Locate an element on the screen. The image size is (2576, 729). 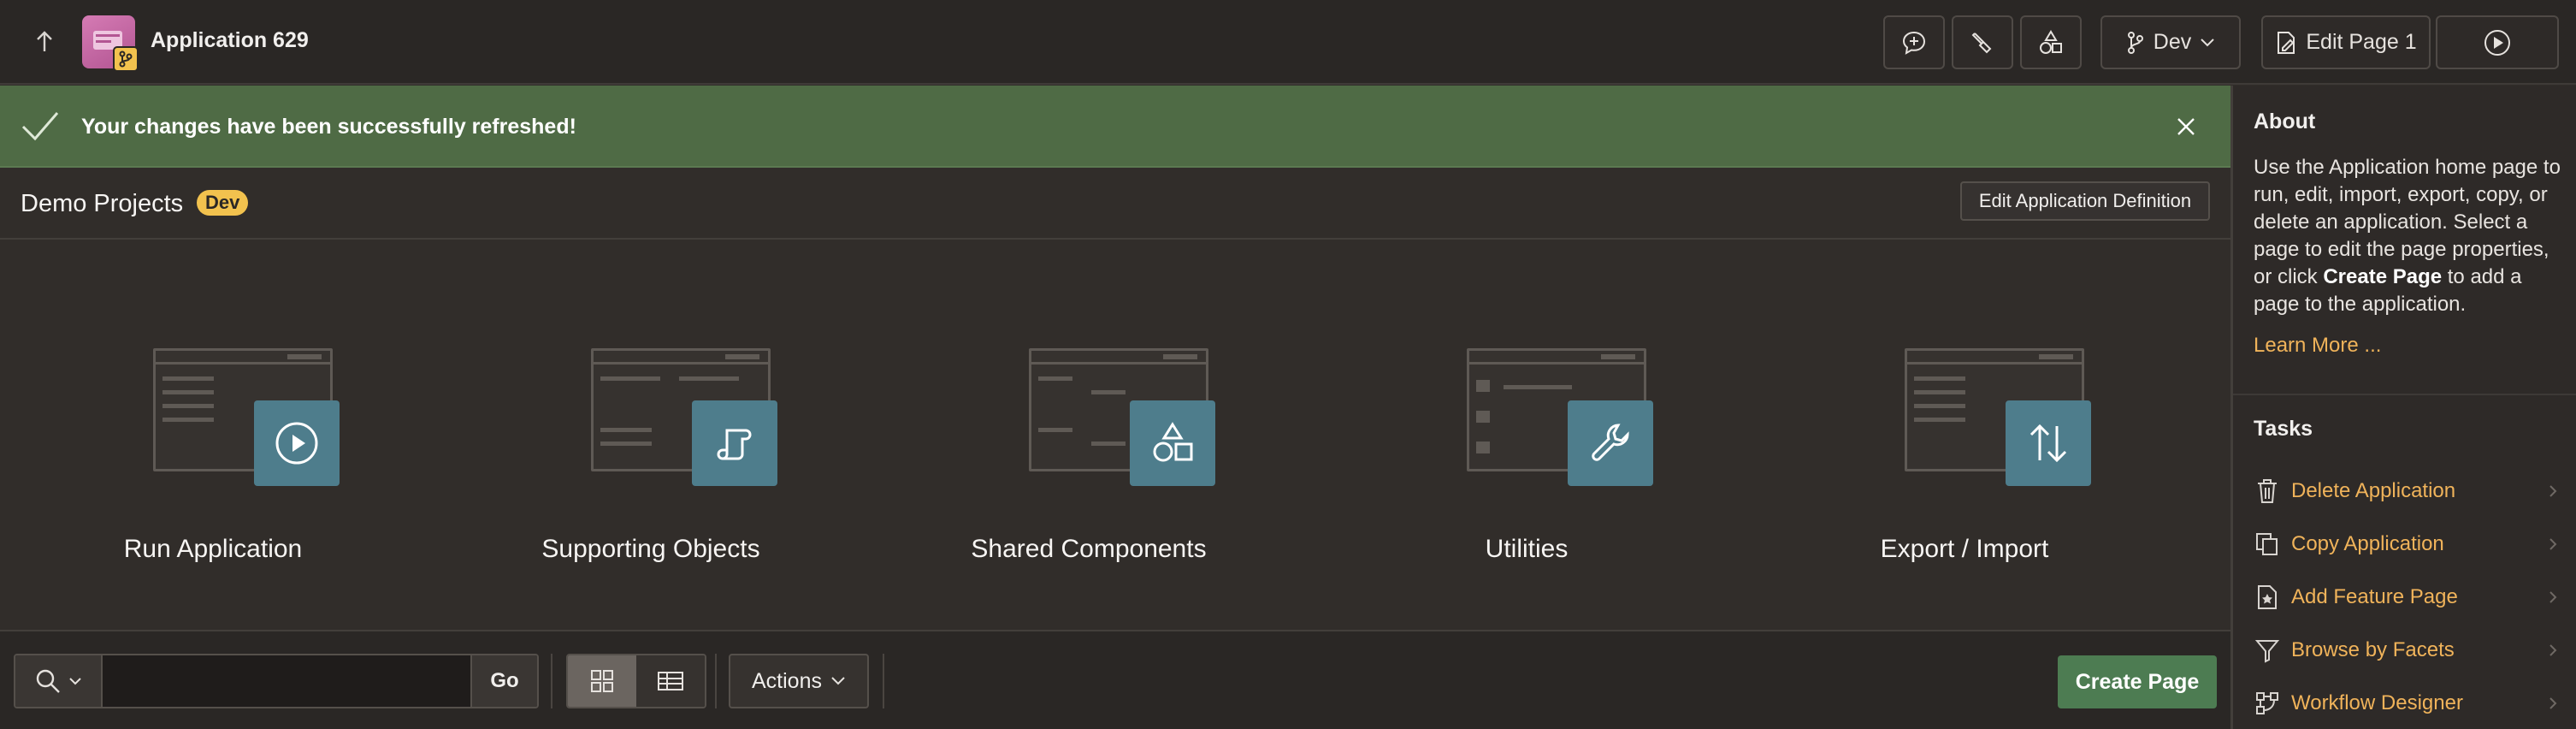
table-icon is located at coordinates (670, 681).